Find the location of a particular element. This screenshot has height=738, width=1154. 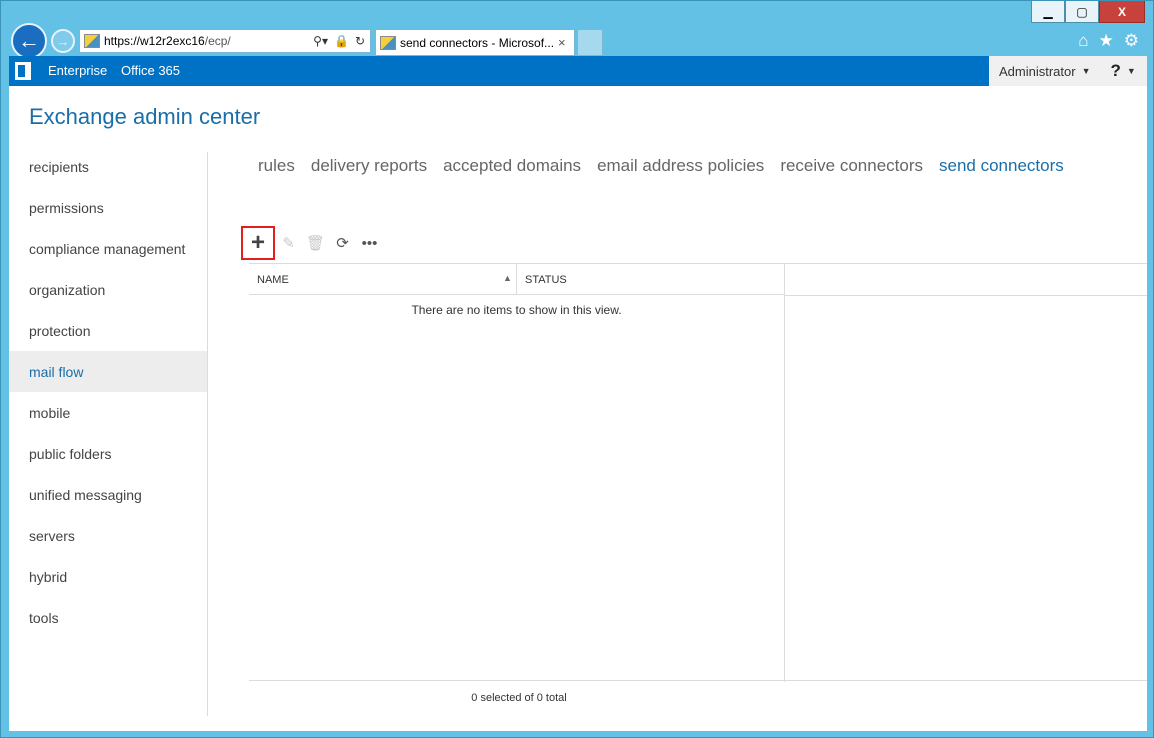

maximize-icon: ▢ is located at coordinates (1082, 11).